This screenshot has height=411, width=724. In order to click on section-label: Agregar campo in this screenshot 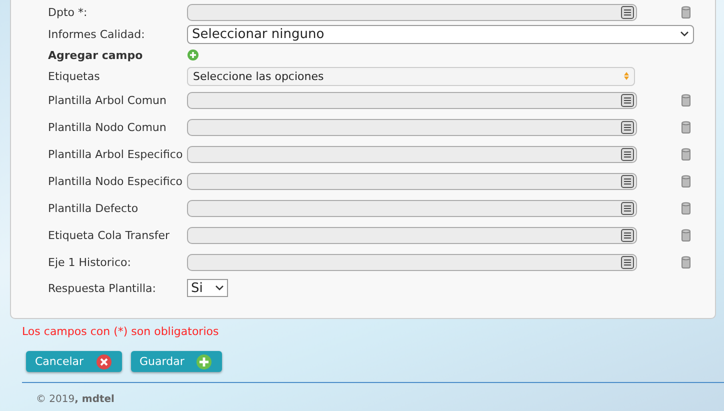, I will do `click(96, 55)`.